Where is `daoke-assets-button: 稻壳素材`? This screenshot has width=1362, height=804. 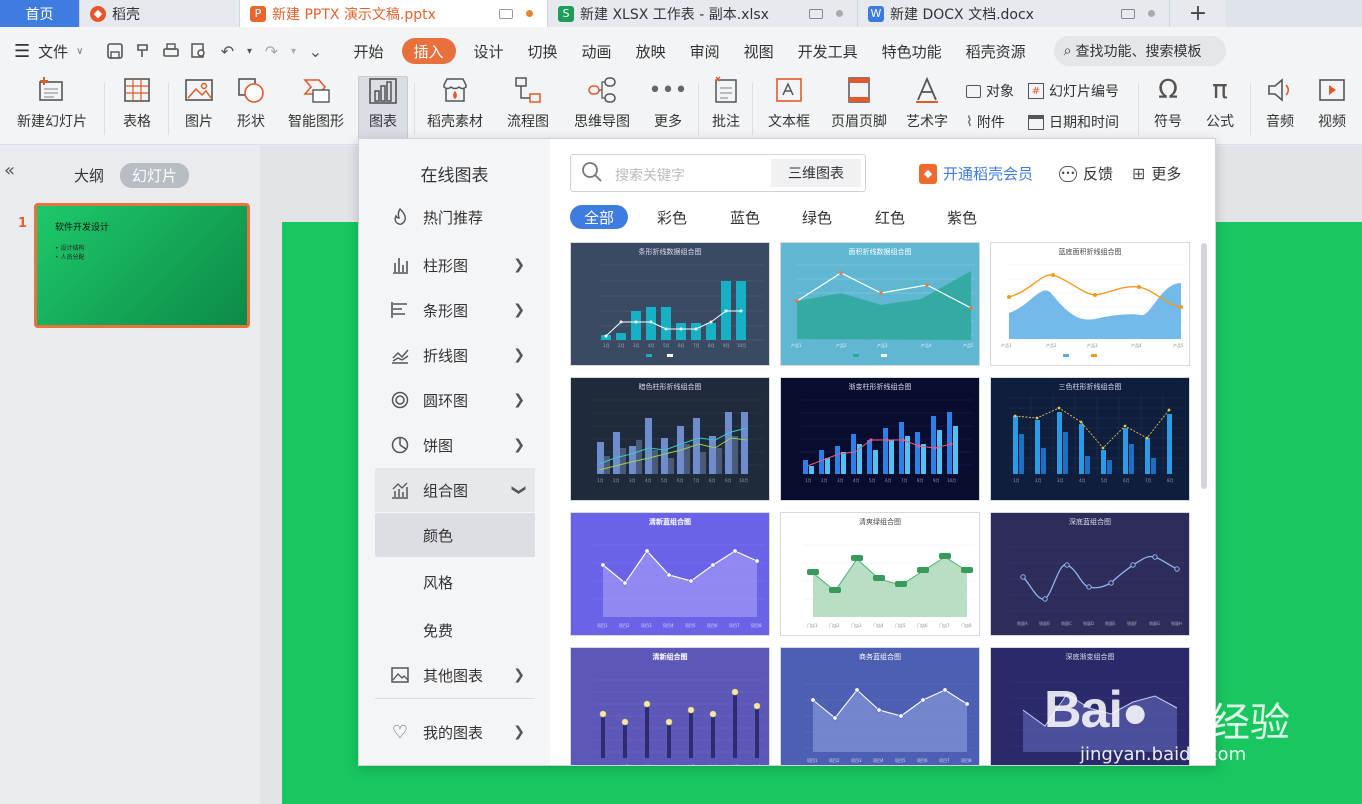 daoke-assets-button: 稻壳素材 is located at coordinates (455, 108).